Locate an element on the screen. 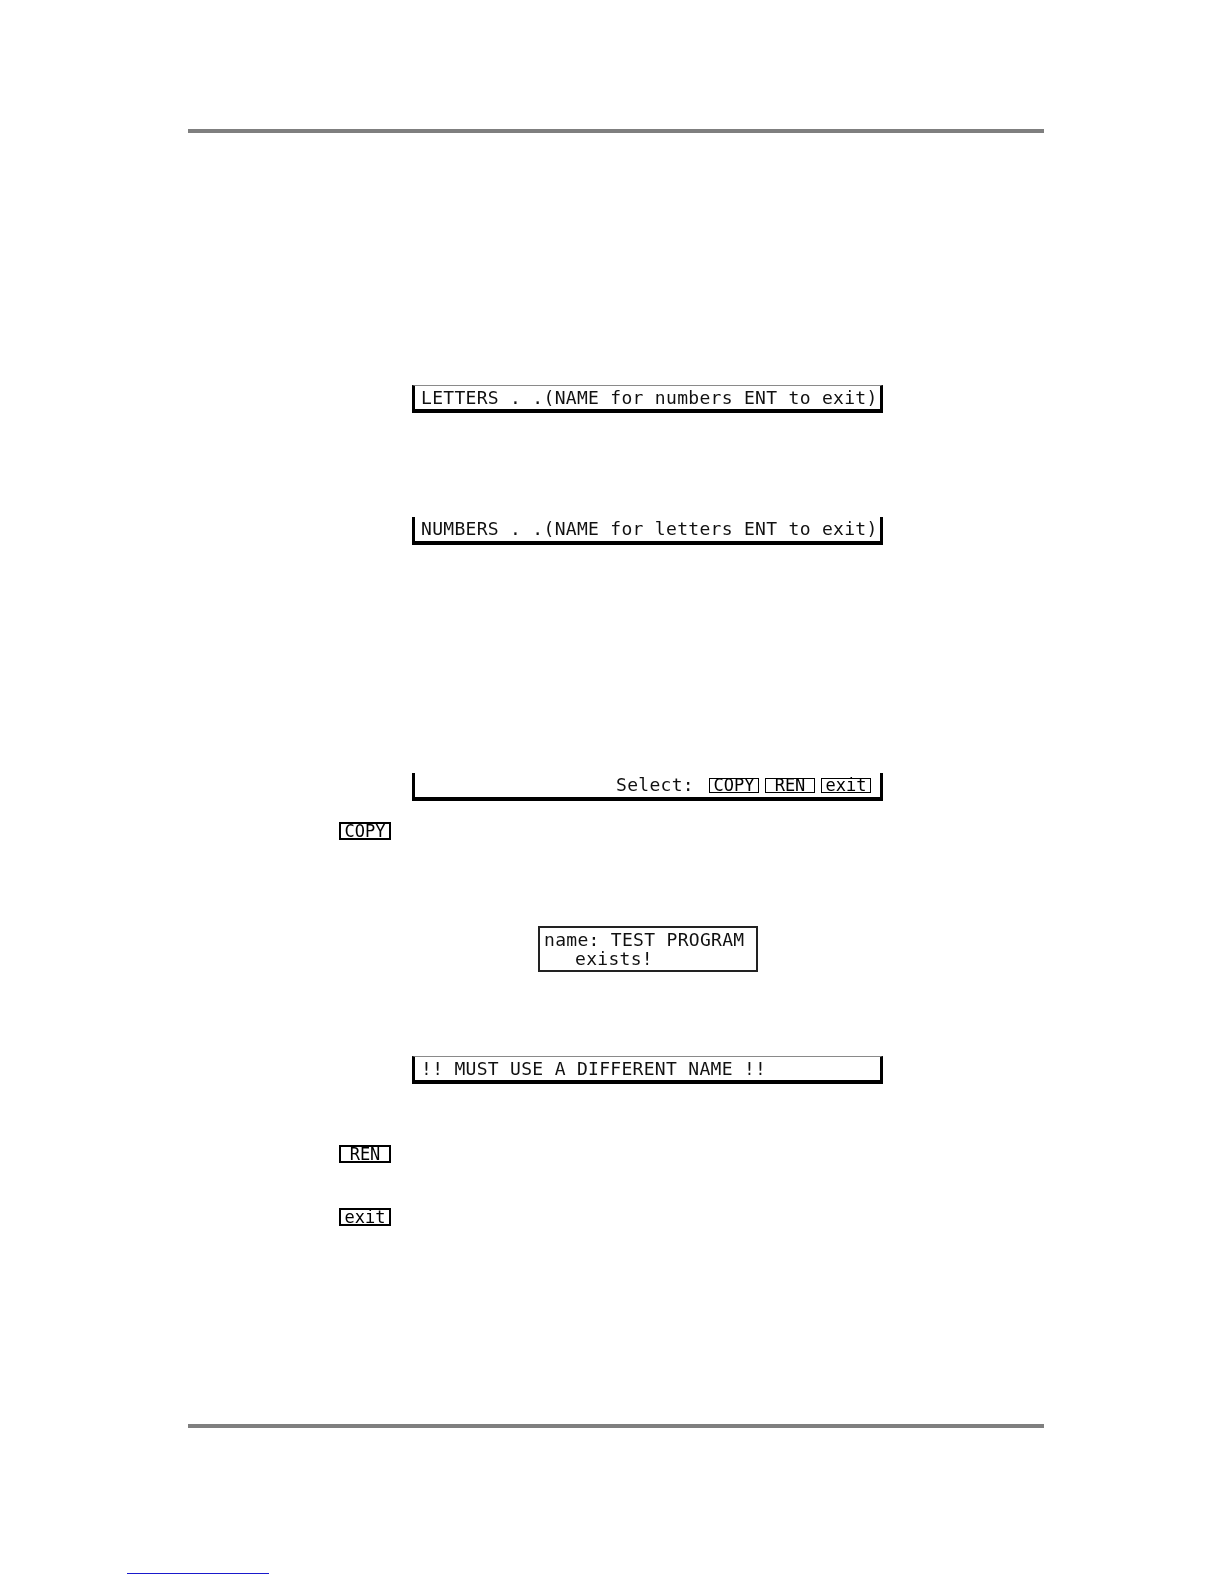 The width and height of the screenshot is (1224, 1584). lcd-text: Select: is located at coordinates (655, 785).